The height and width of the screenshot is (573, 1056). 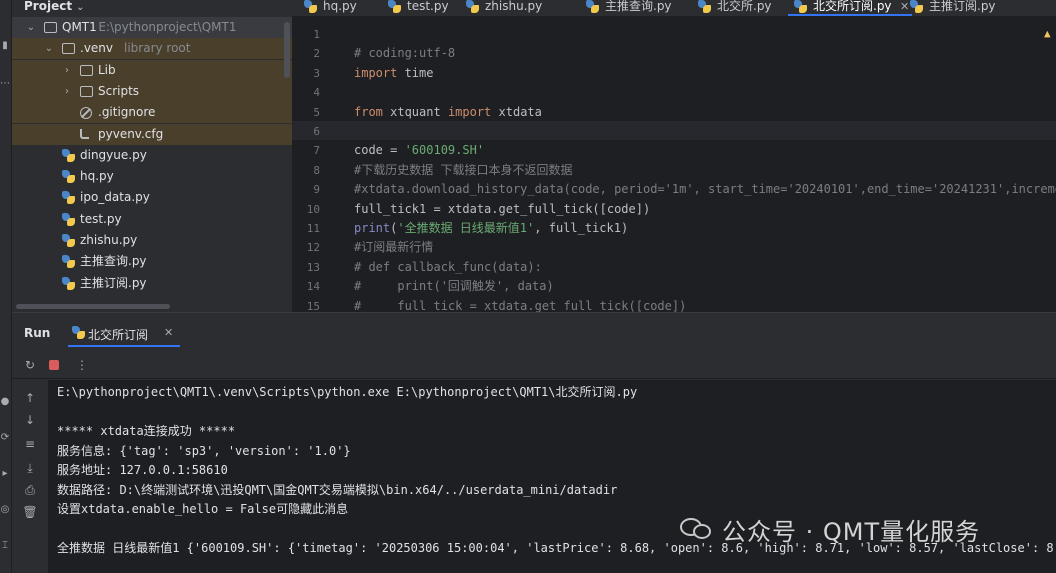 I want to click on line-number: 9, so click(x=316, y=190).